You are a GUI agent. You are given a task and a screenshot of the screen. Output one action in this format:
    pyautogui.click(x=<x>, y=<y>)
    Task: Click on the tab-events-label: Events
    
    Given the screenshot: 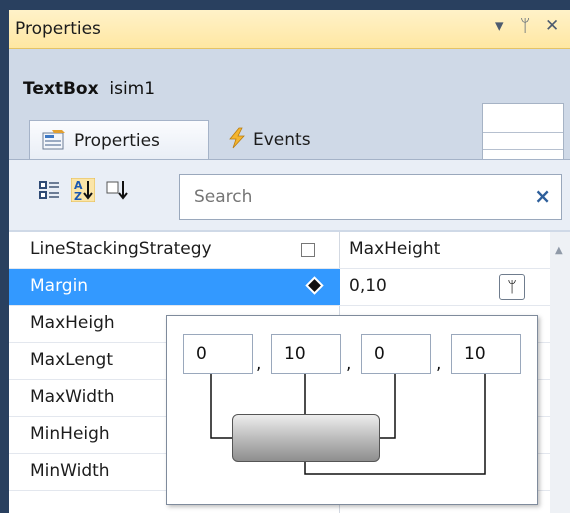 What is the action you would take?
    pyautogui.click(x=282, y=140)
    